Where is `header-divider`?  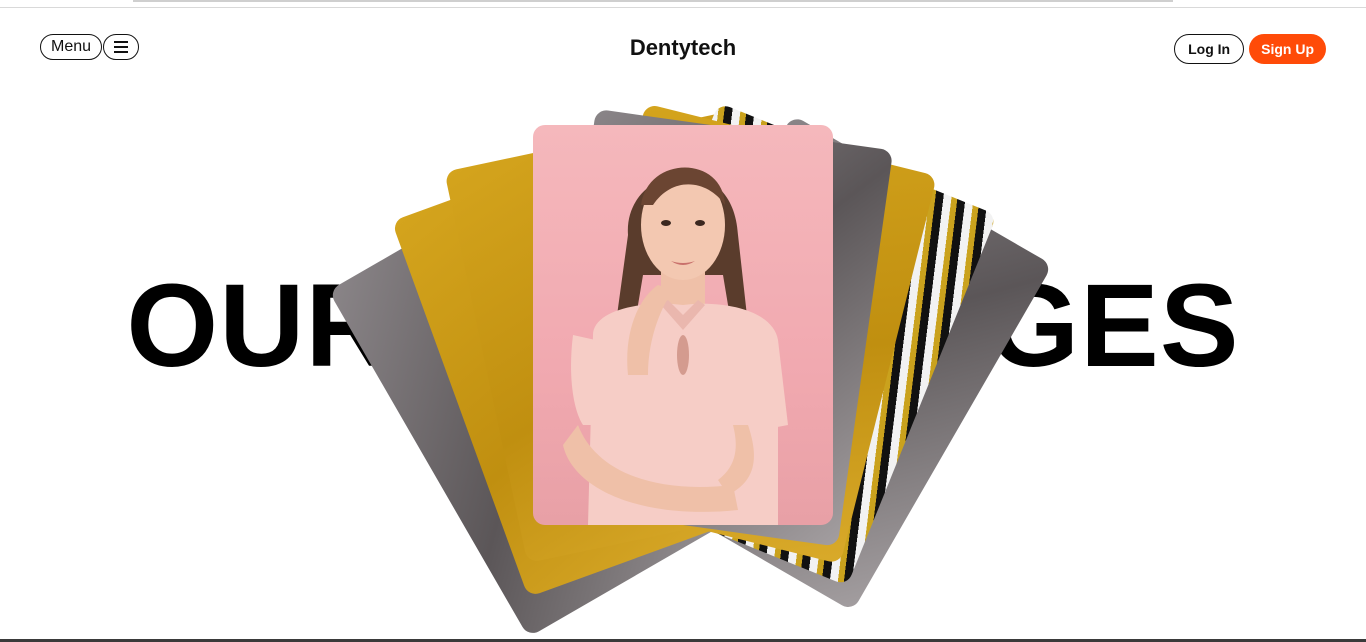
header-divider is located at coordinates (683, 7).